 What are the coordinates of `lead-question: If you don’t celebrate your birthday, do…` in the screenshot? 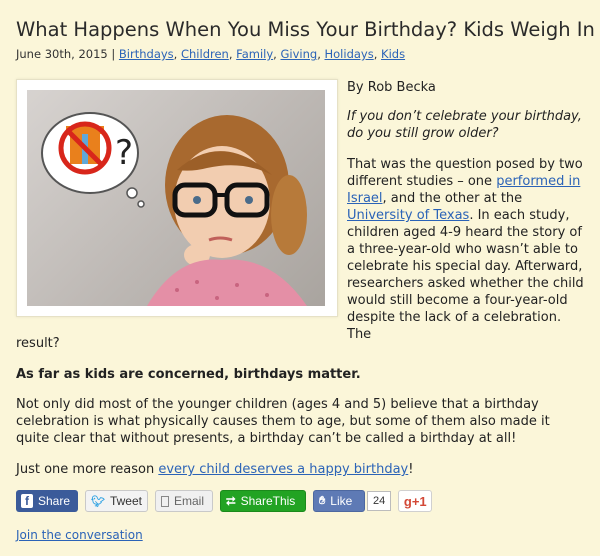 It's located at (464, 125).